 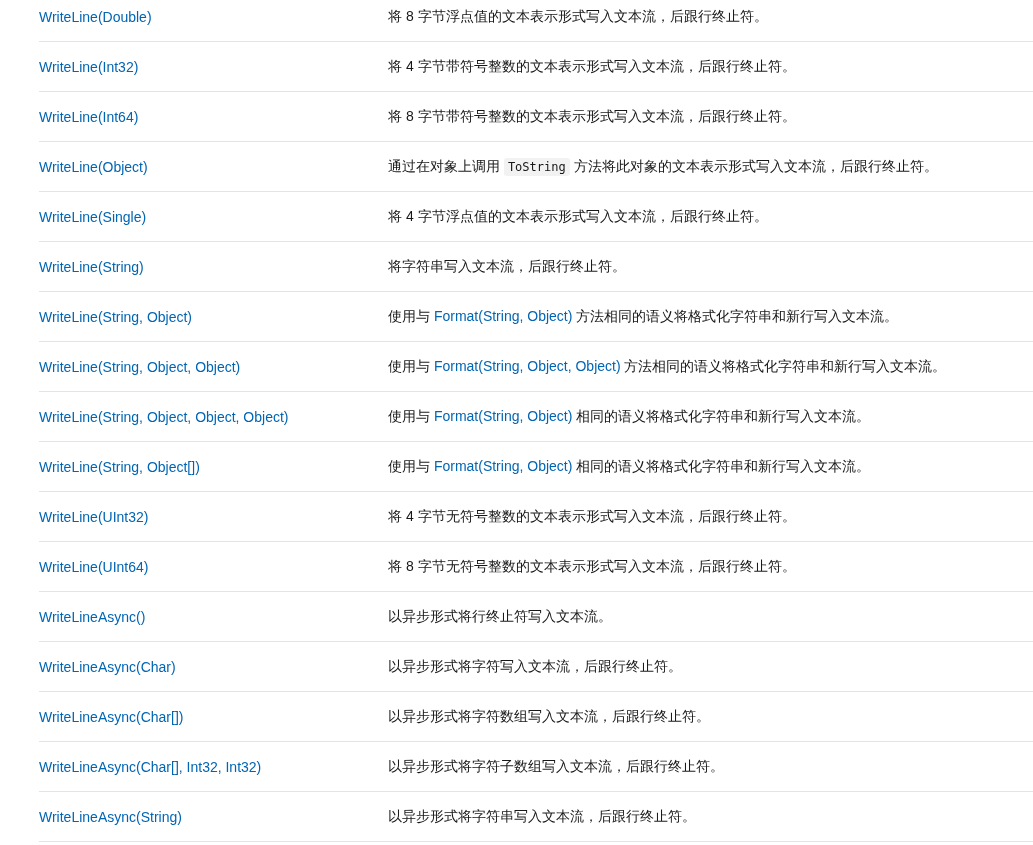 What do you see at coordinates (111, 716) in the screenshot?
I see `method-link: WriteLineAsync(Char[])` at bounding box center [111, 716].